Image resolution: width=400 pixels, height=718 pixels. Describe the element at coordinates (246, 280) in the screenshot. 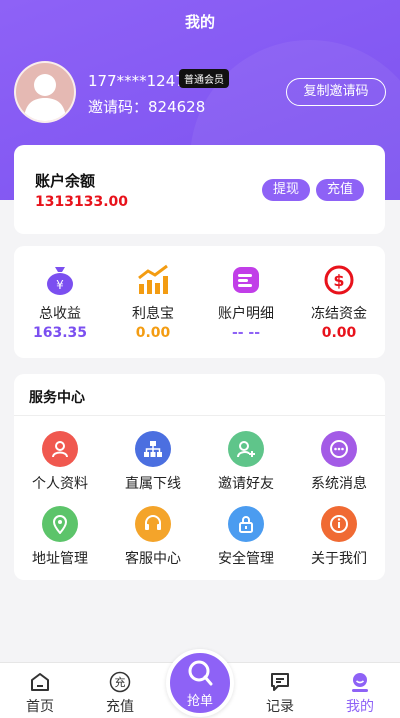

I see `account-detail-icon` at that location.